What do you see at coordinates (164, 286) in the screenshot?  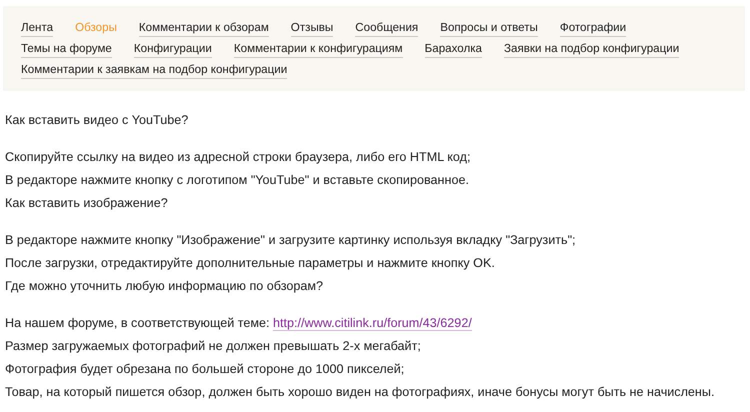 I see `question-text: Где можно уточнить любую информацию по обзорам?` at bounding box center [164, 286].